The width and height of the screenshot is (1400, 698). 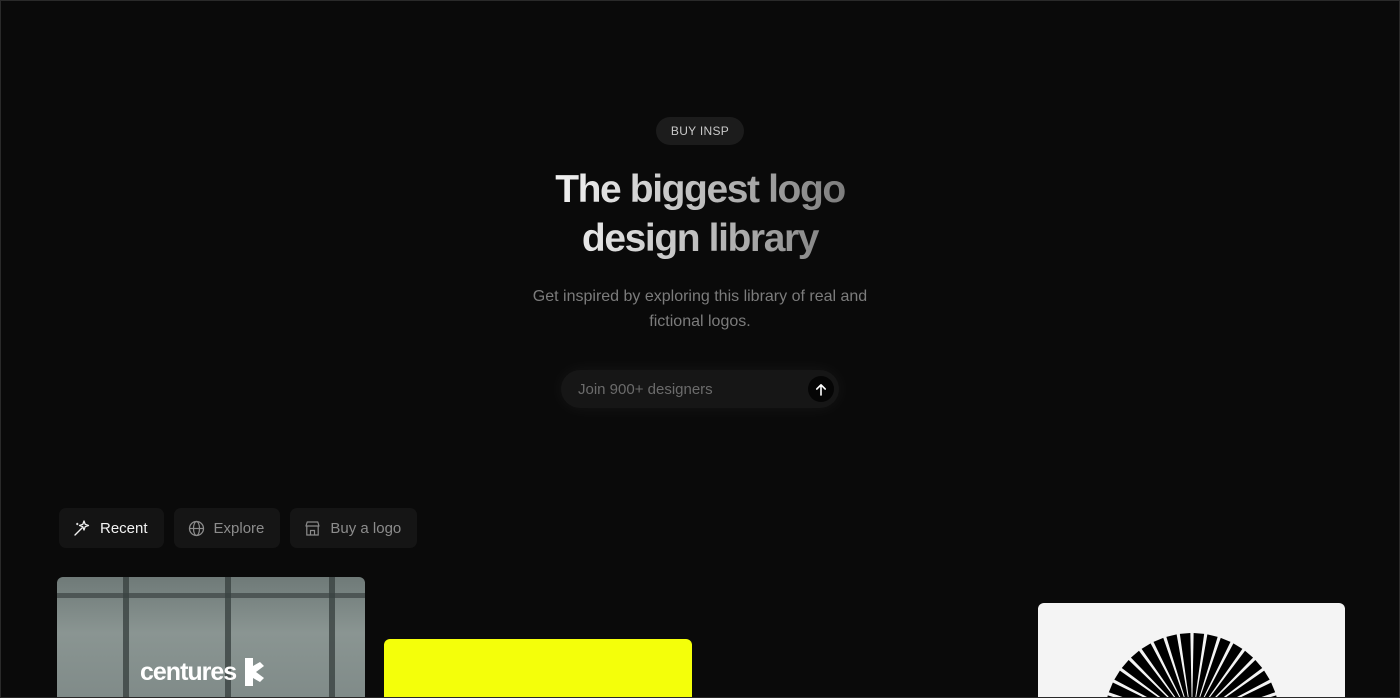 I want to click on tab-explore: Explore, so click(x=227, y=528).